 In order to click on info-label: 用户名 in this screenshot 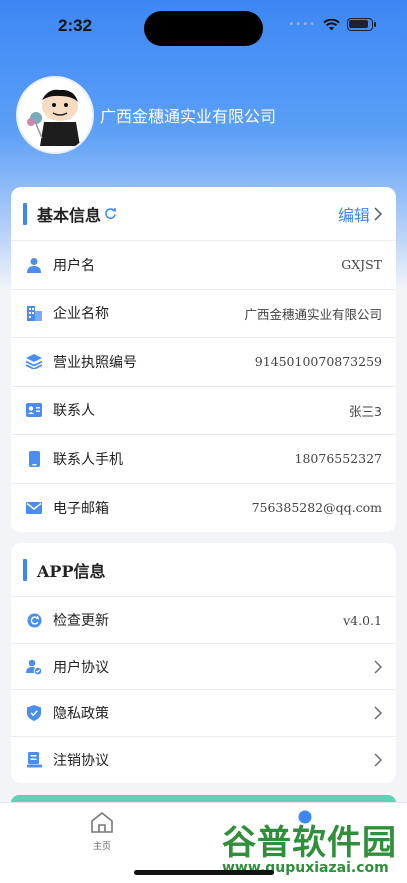, I will do `click(74, 265)`.